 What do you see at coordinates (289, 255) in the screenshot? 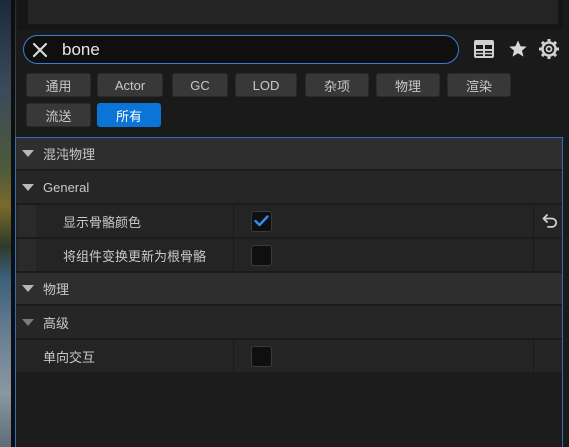
I see `property-row-update-transform-root-bone: 将组件变换更新为根骨骼` at bounding box center [289, 255].